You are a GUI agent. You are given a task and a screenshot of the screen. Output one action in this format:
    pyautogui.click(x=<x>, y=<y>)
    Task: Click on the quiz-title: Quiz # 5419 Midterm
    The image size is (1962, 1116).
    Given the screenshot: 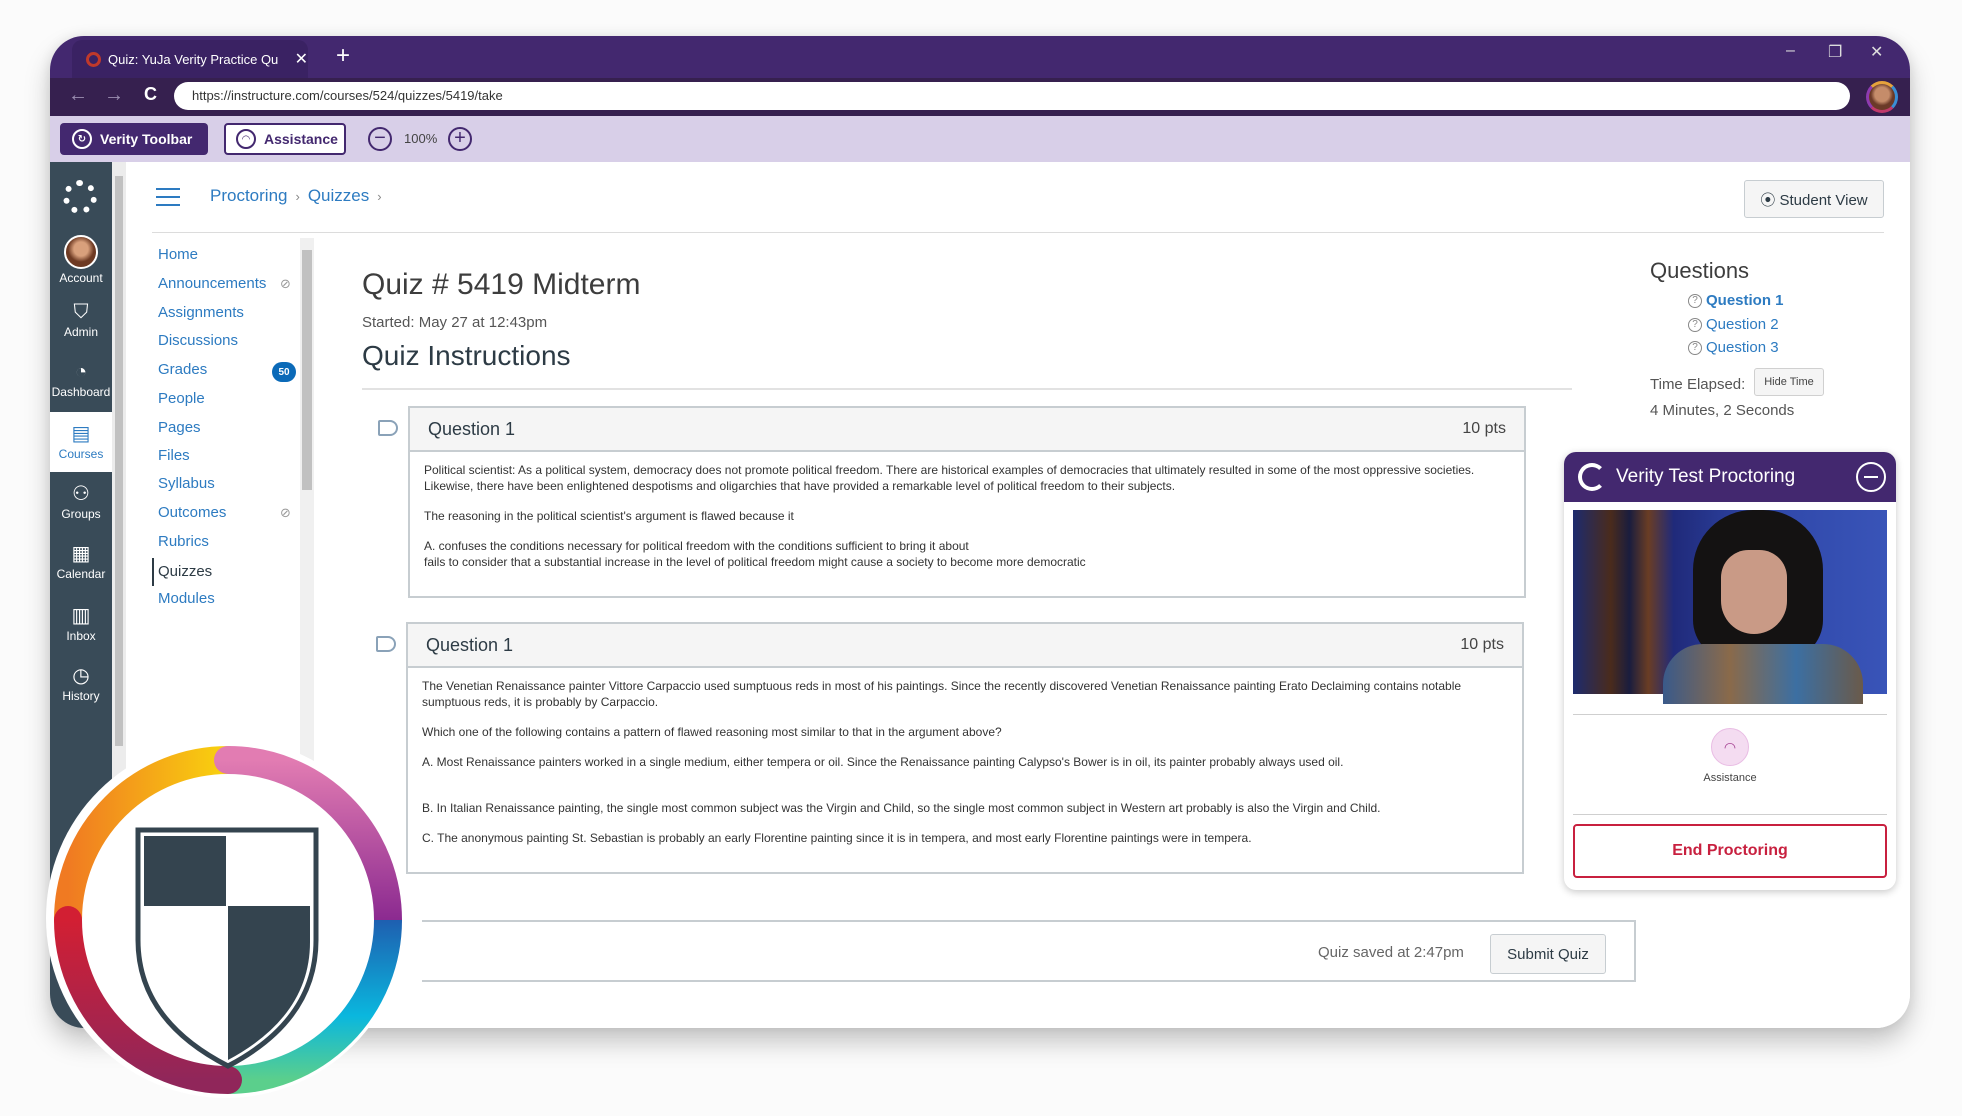 What is the action you would take?
    pyautogui.click(x=501, y=284)
    